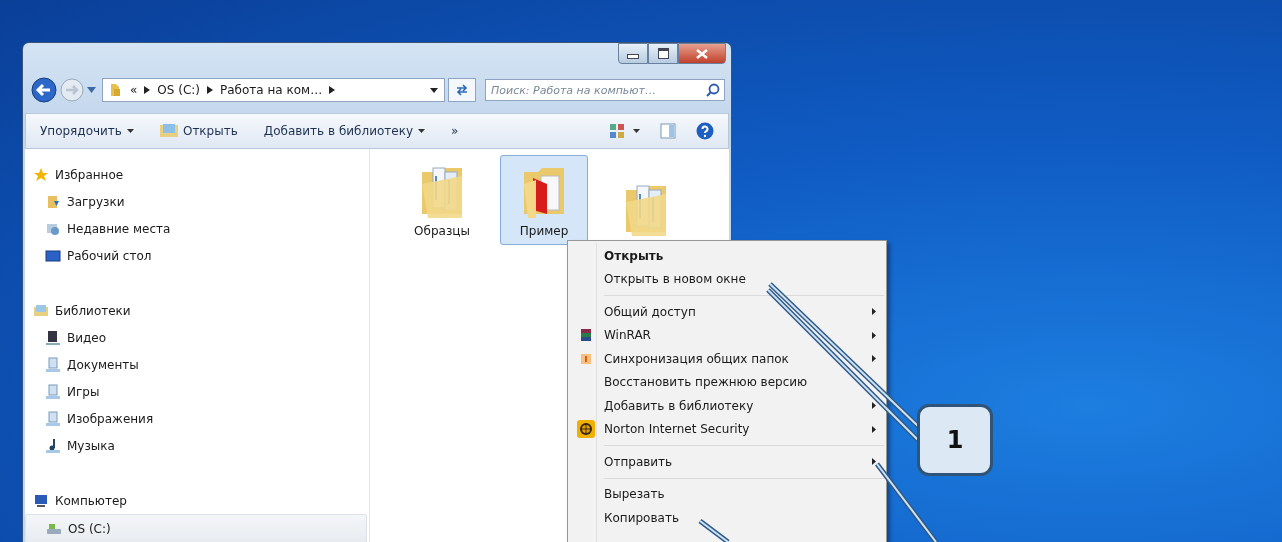 The width and height of the screenshot is (1282, 542). I want to click on toolbar-button: Упорядочить, so click(87, 131).